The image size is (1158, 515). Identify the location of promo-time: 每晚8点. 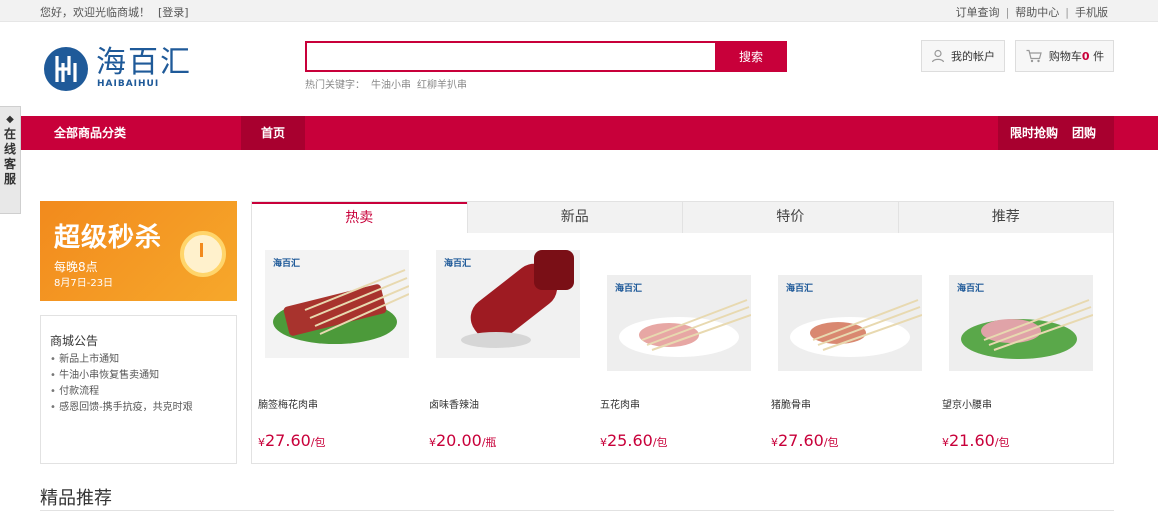
(76, 267).